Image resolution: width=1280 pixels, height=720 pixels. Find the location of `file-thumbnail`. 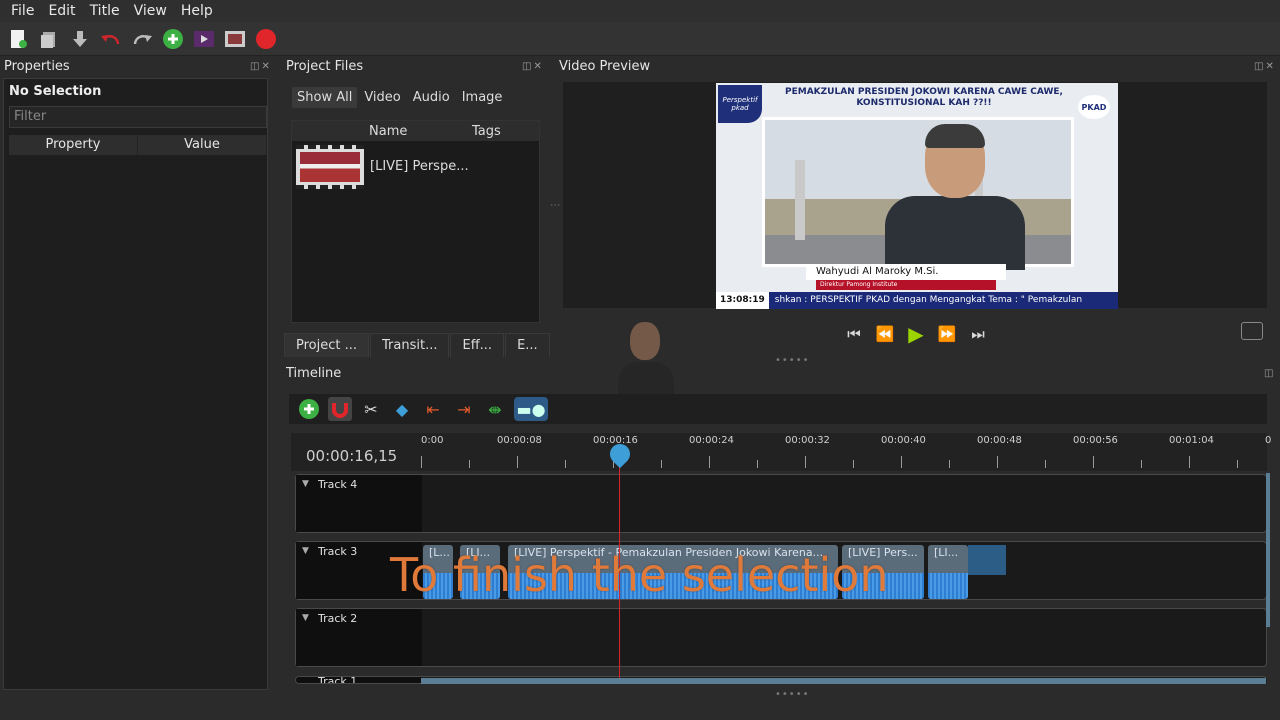

file-thumbnail is located at coordinates (330, 167).